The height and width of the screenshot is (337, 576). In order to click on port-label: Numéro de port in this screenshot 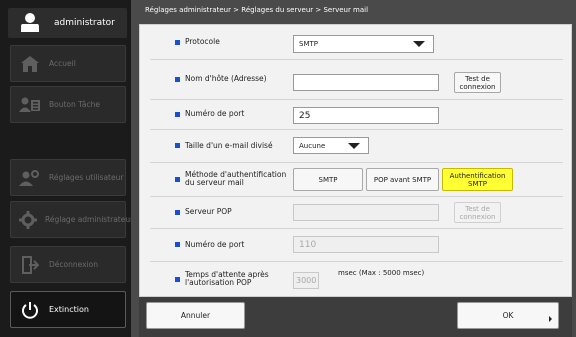, I will do `click(215, 113)`.